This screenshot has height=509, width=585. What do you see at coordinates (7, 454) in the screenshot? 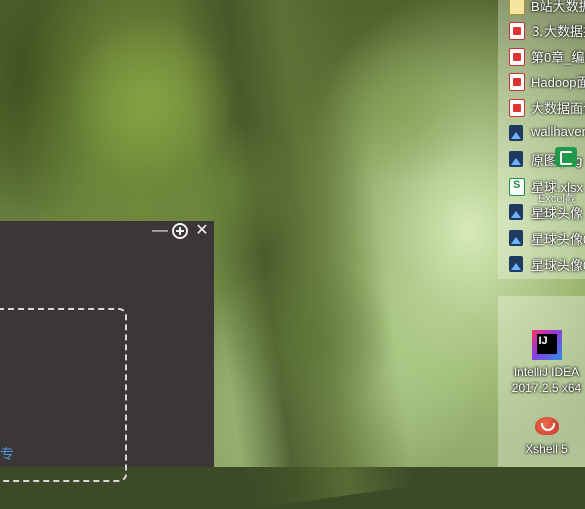
I see `upload-link: 专` at bounding box center [7, 454].